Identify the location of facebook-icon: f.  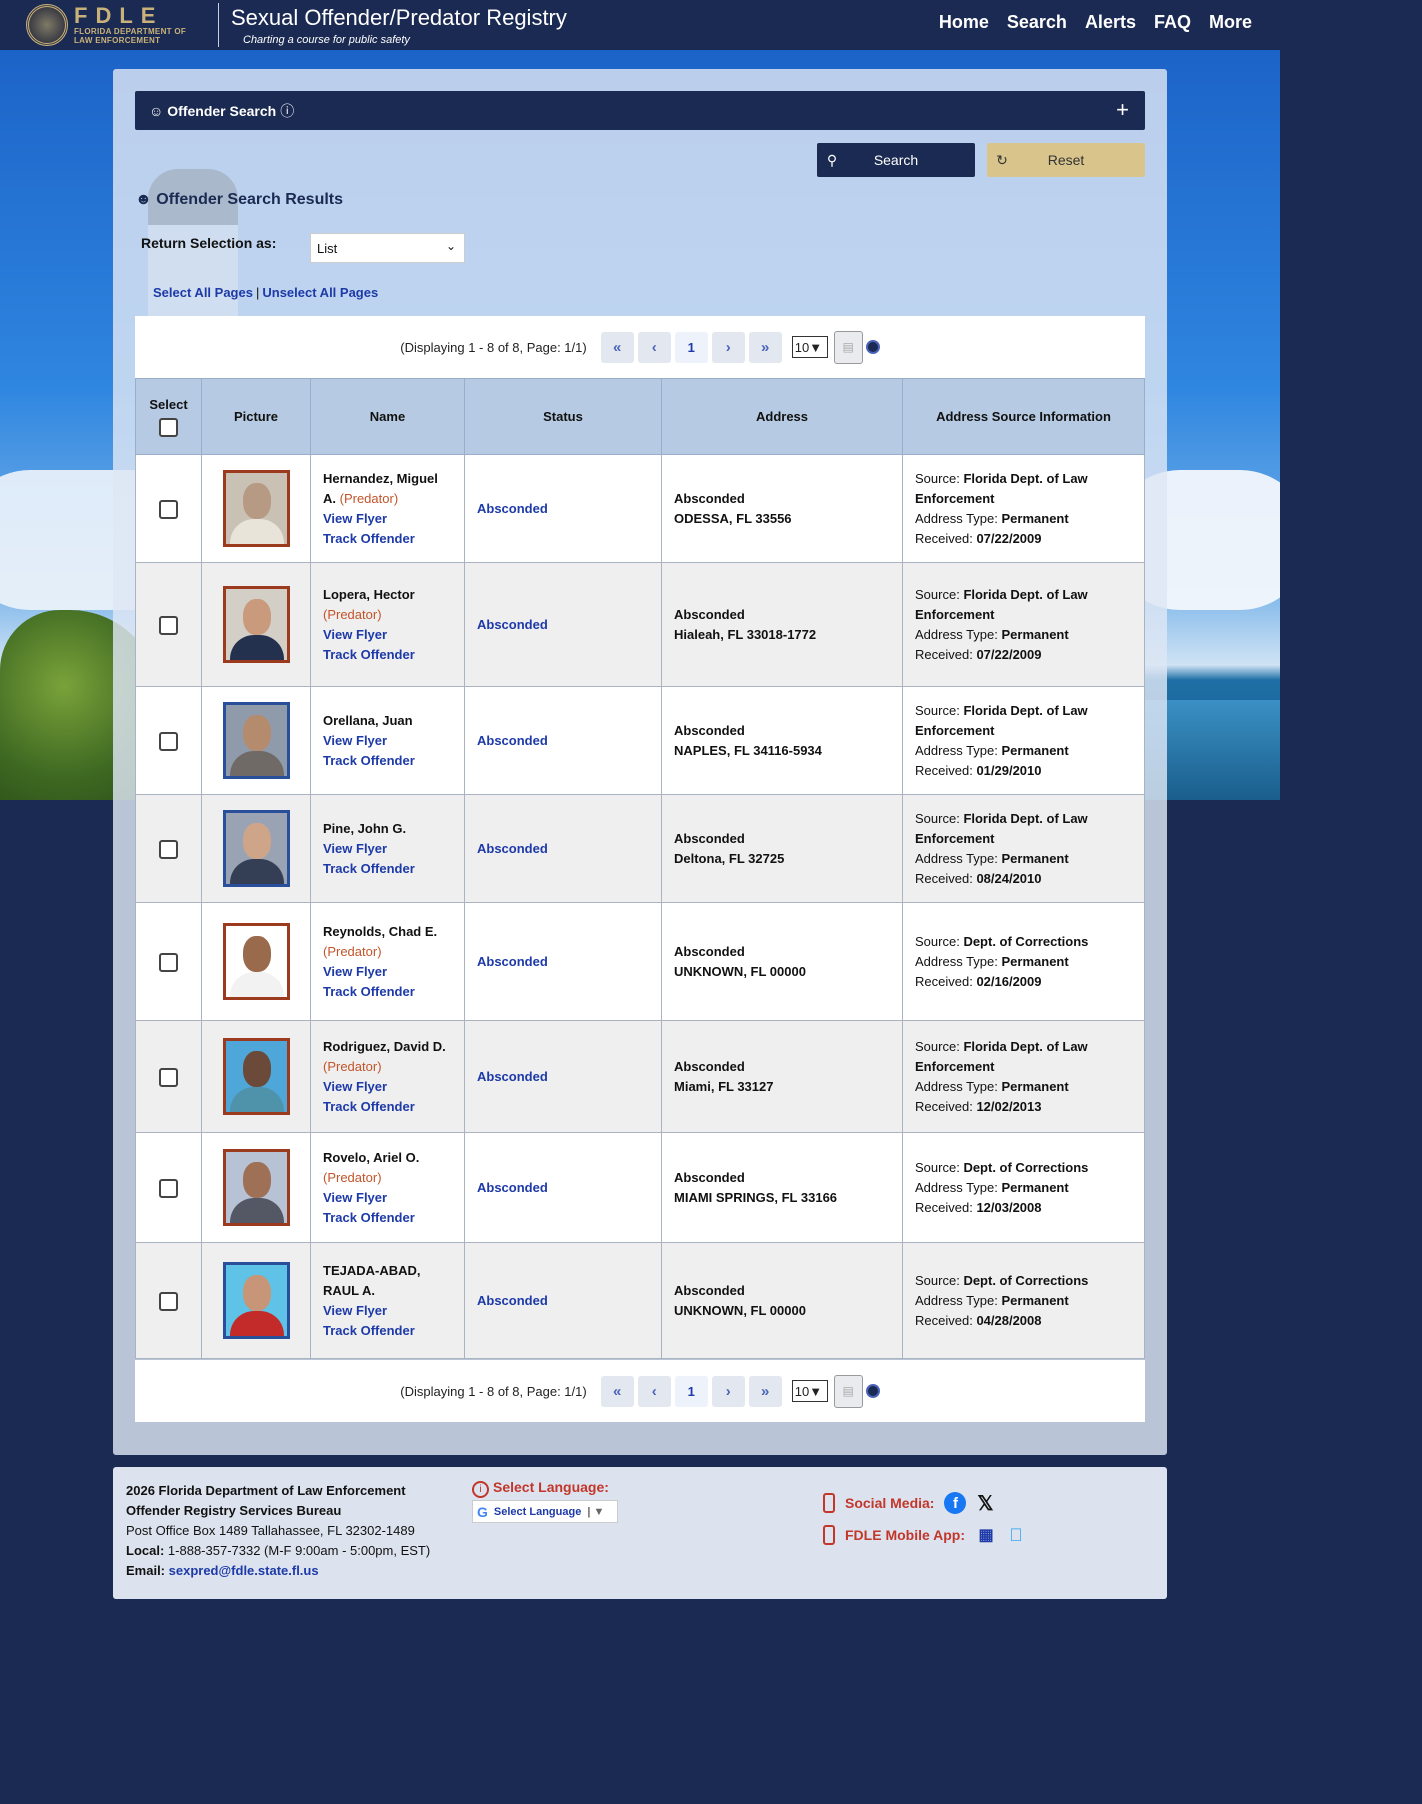
(955, 1503).